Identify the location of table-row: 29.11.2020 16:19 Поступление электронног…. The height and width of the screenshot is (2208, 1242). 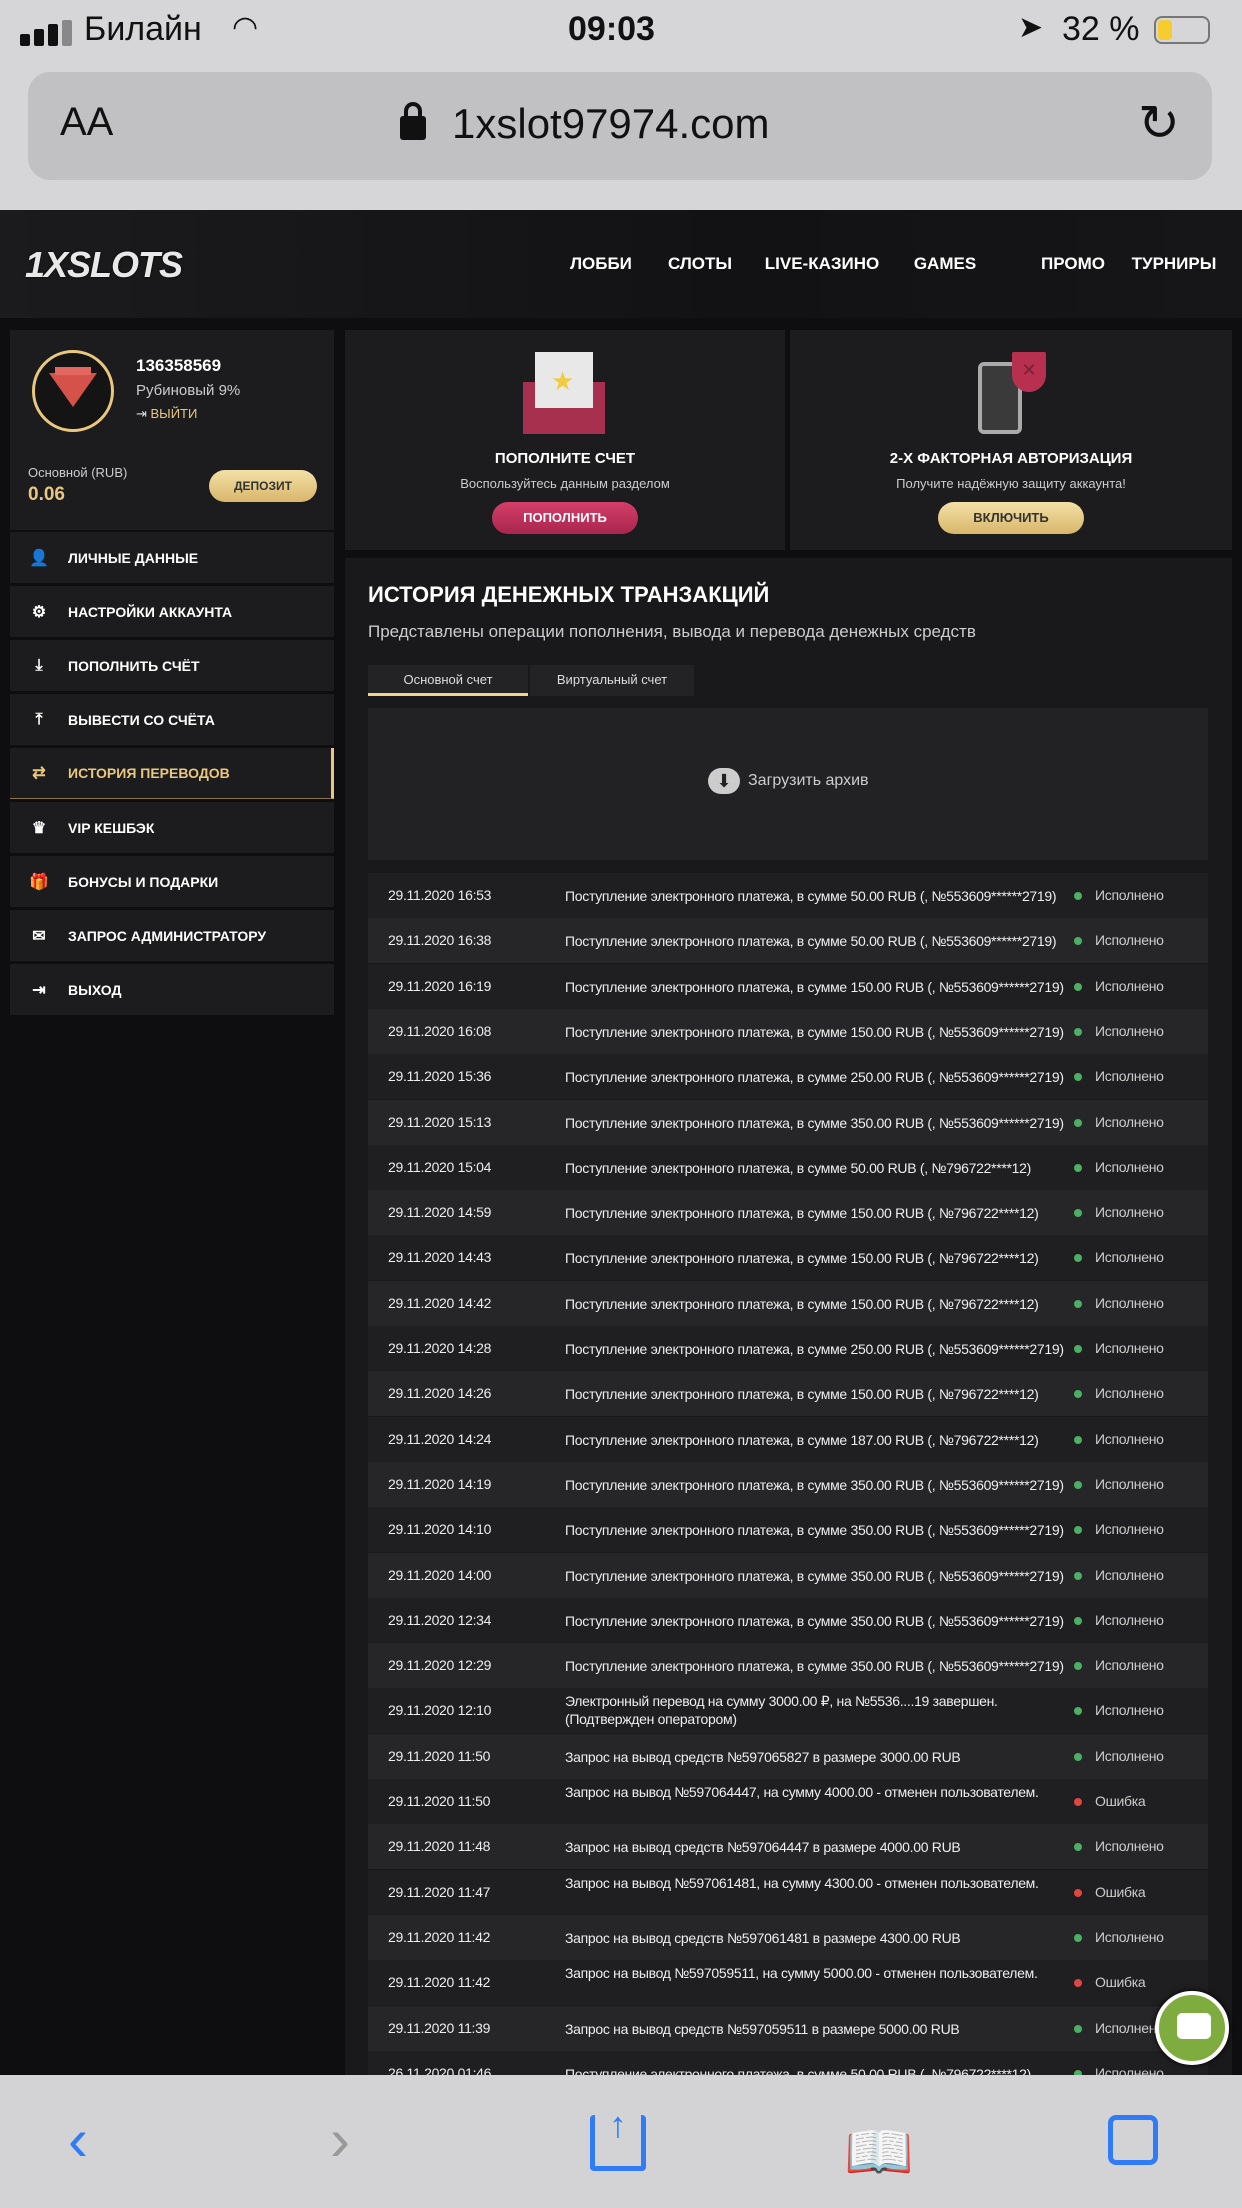
(788, 986).